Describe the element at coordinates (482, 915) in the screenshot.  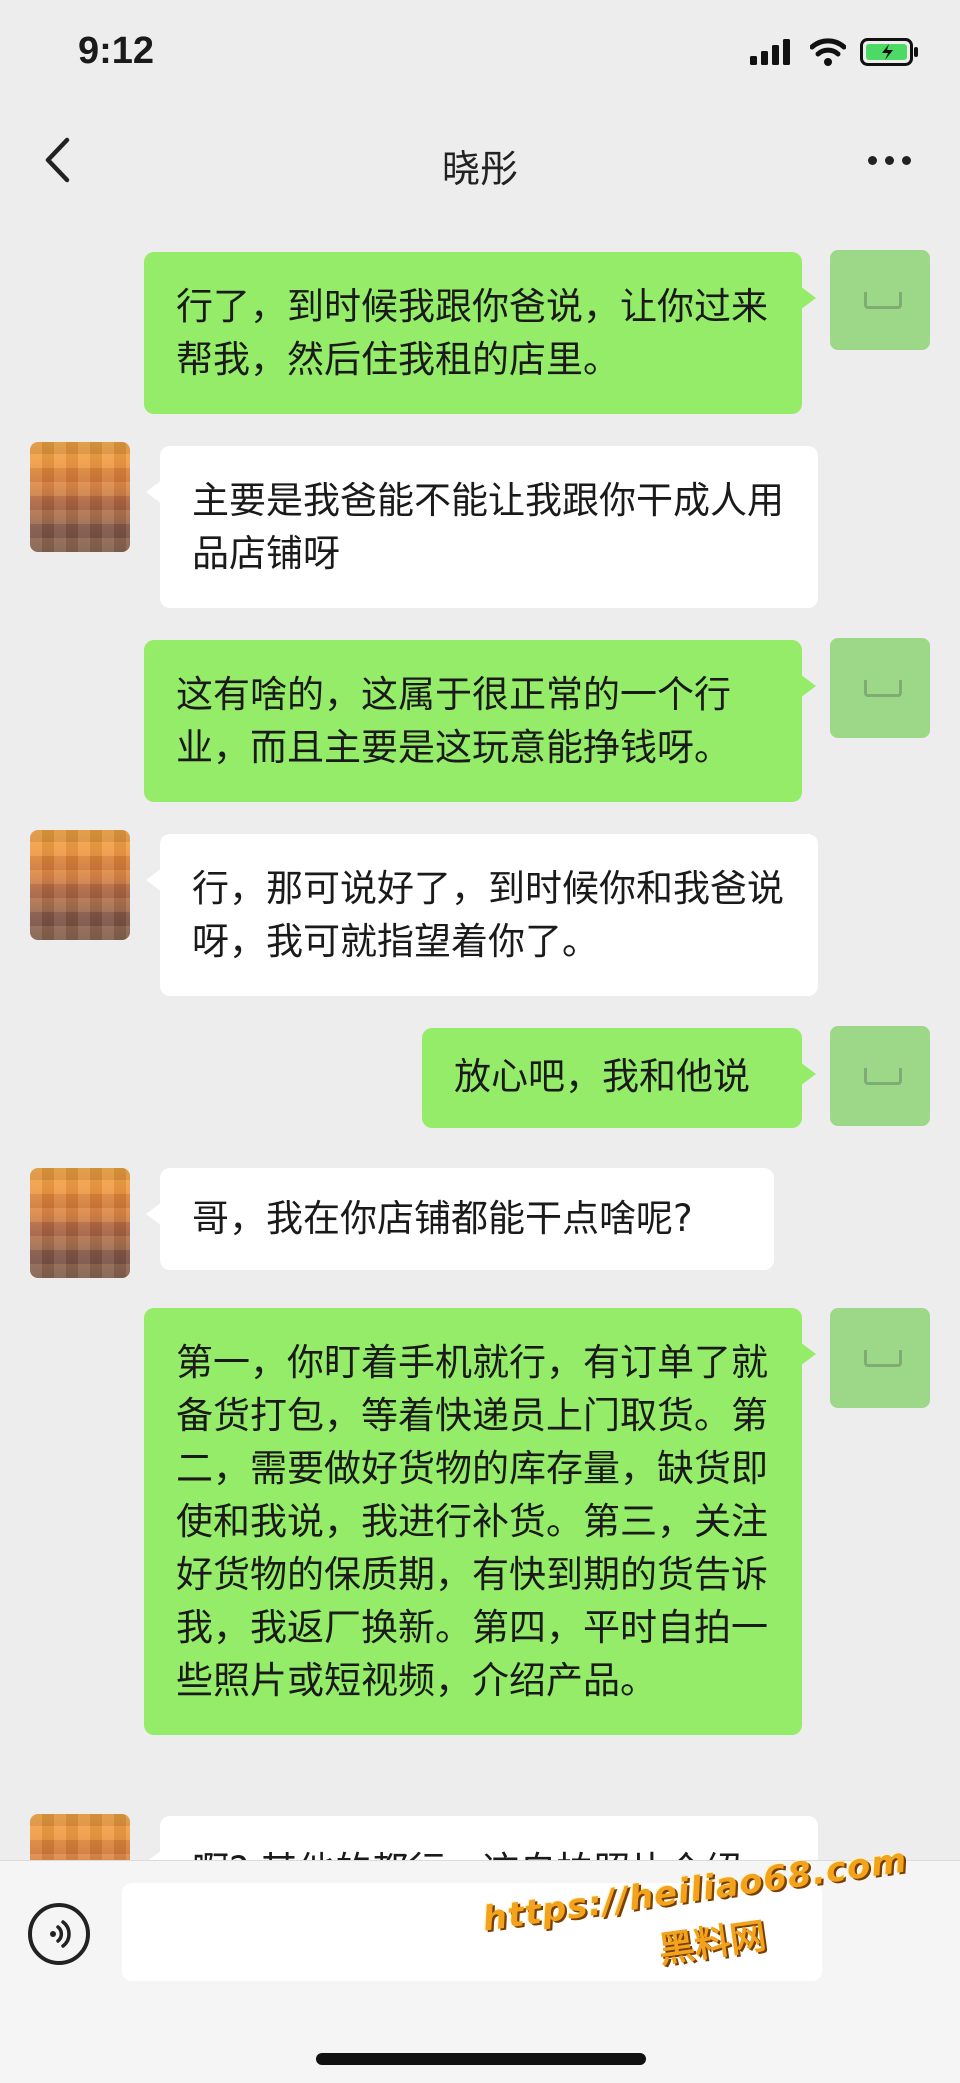
I see `message-bubble-other: 行，那可说好了，到时候你和我爸说呀，我可就指望着你了。` at that location.